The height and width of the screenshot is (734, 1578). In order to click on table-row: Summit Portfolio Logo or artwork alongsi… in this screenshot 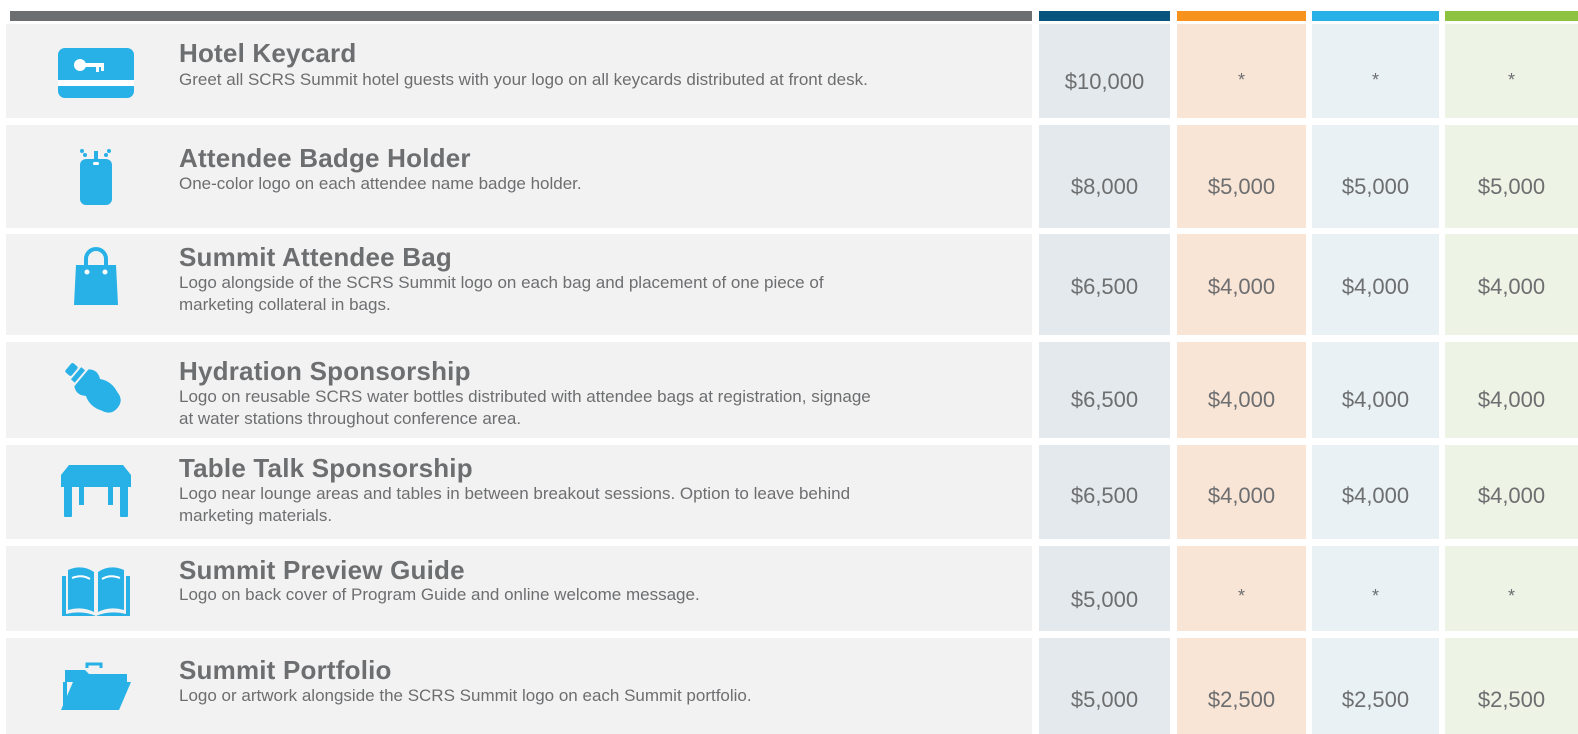, I will do `click(789, 686)`.